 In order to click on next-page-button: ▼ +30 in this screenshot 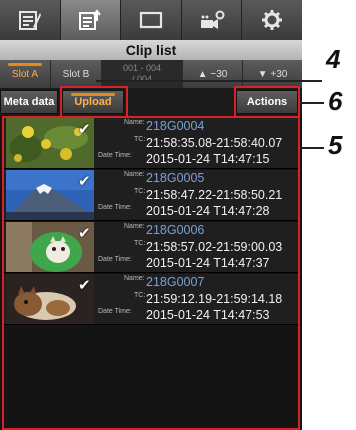, I will do `click(272, 74)`.